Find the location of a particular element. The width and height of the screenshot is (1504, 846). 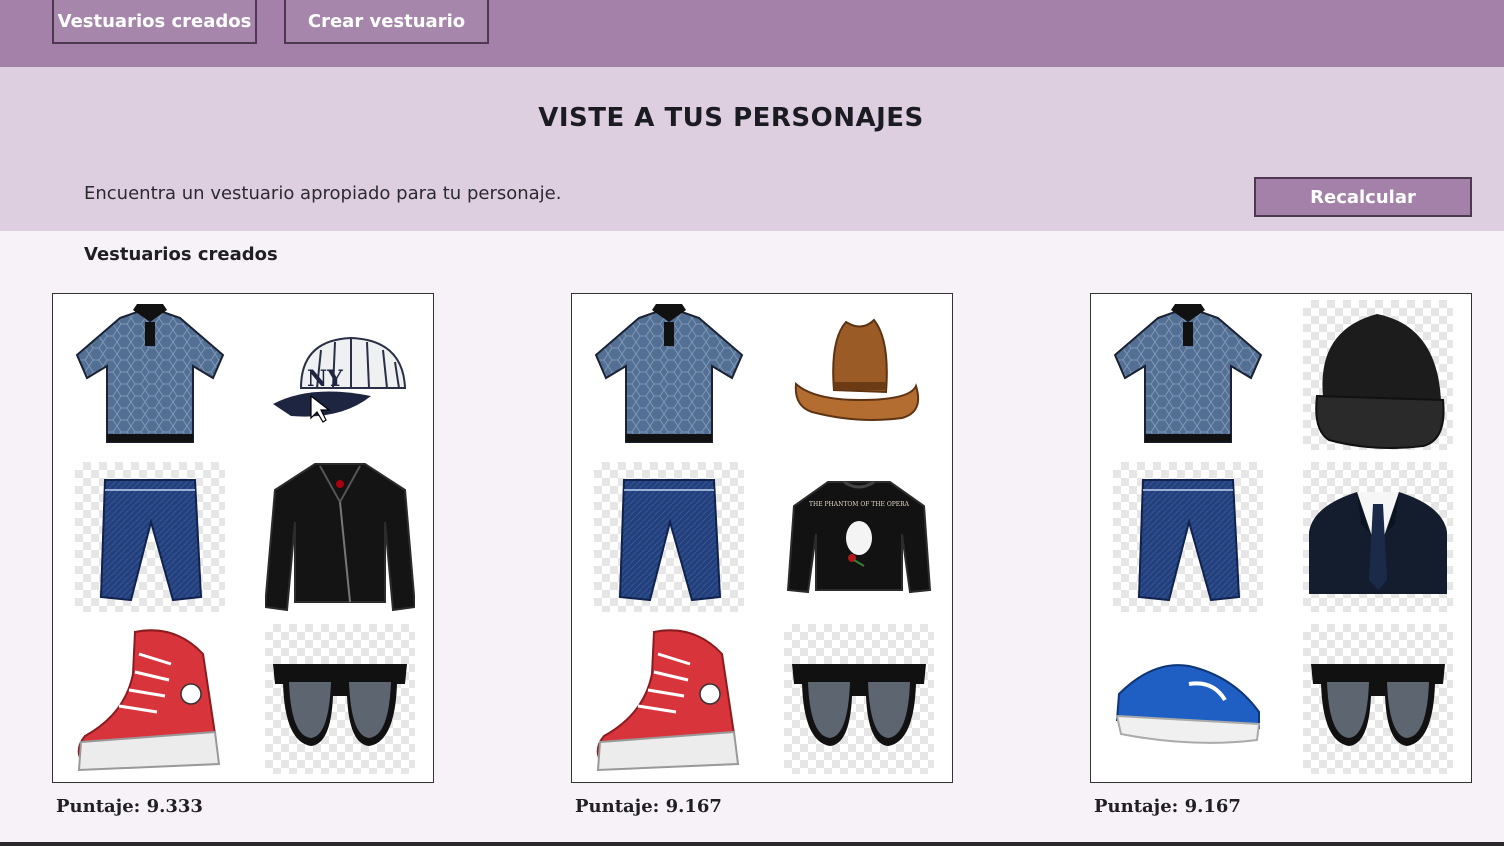

tab-crear-vestuario: Crear vestuario is located at coordinates (386, 22).